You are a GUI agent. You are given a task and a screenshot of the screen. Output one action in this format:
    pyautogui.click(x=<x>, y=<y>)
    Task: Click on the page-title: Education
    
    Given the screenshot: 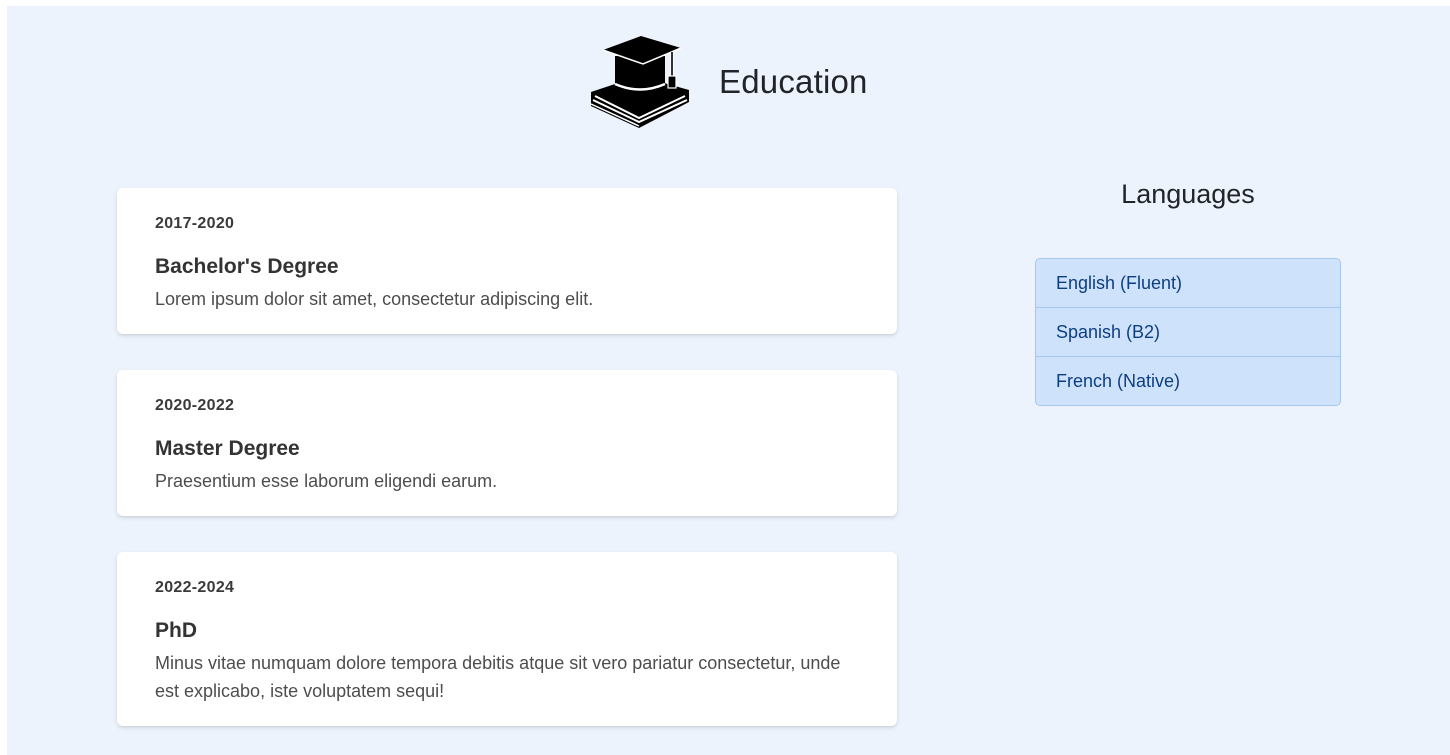 What is the action you would take?
    pyautogui.click(x=793, y=81)
    